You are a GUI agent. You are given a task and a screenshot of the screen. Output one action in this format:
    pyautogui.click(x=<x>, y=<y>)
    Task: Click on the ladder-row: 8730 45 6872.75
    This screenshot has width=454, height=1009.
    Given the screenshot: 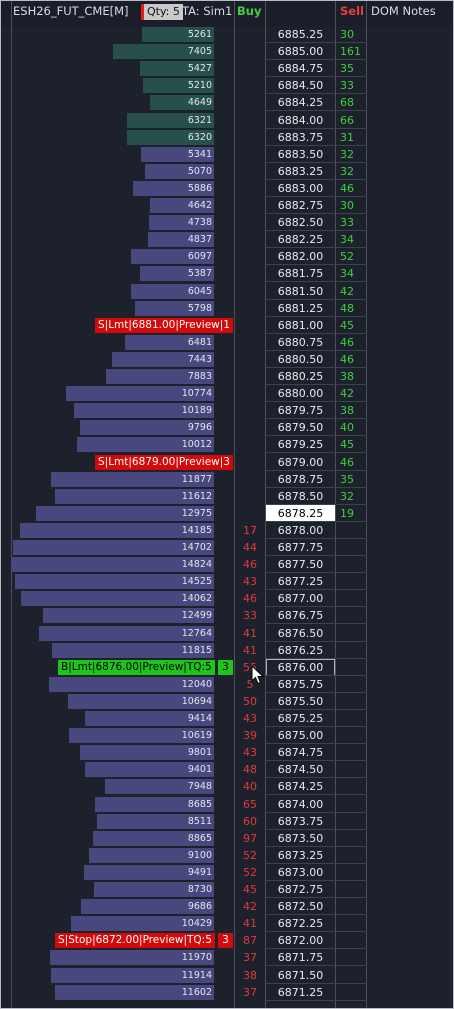 What is the action you would take?
    pyautogui.click(x=227, y=889)
    